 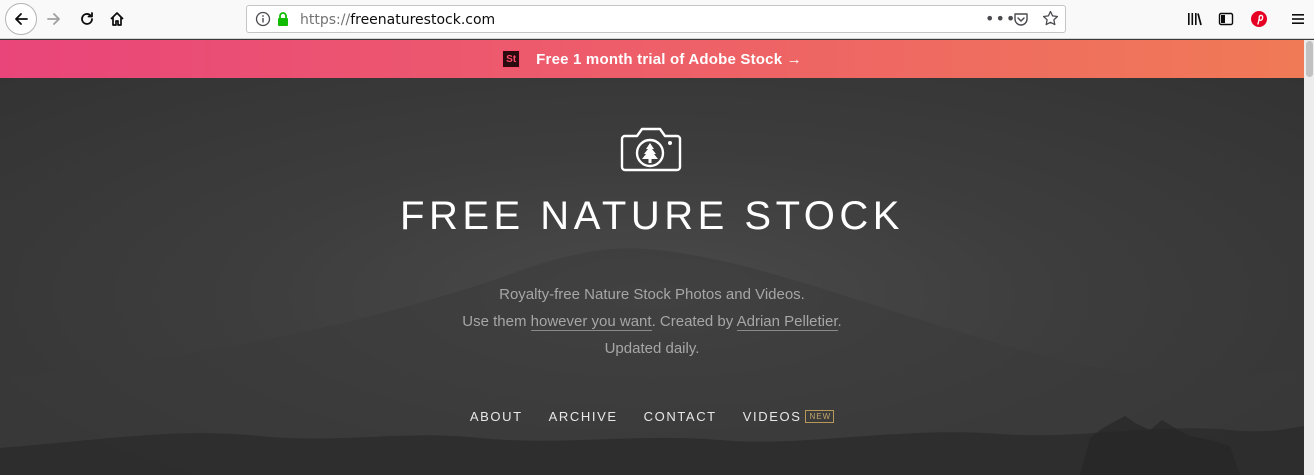 What do you see at coordinates (1021, 21) in the screenshot?
I see `pocket-icon` at bounding box center [1021, 21].